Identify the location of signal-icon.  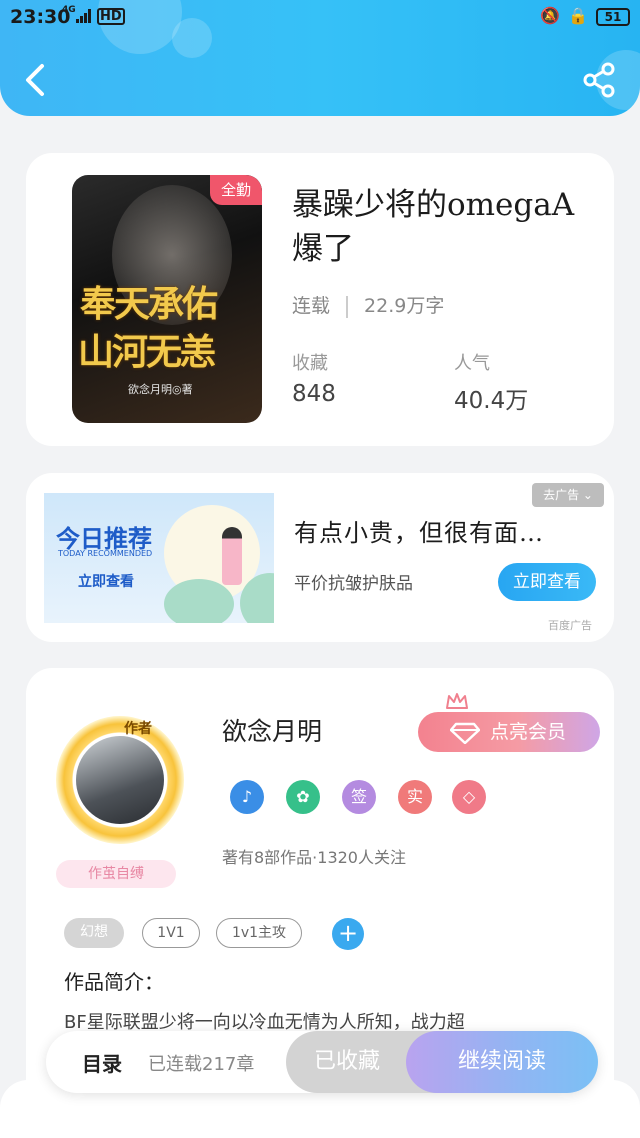
(84, 16).